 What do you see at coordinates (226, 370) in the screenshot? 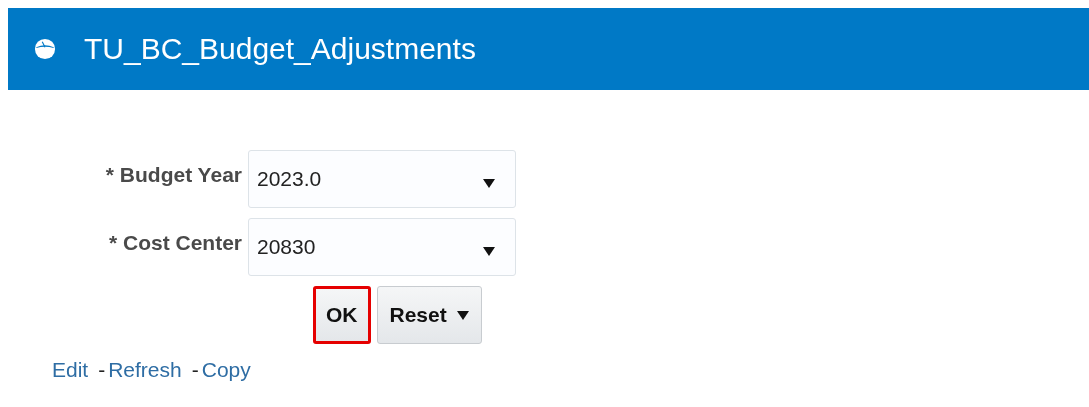
I see `link: Copy` at bounding box center [226, 370].